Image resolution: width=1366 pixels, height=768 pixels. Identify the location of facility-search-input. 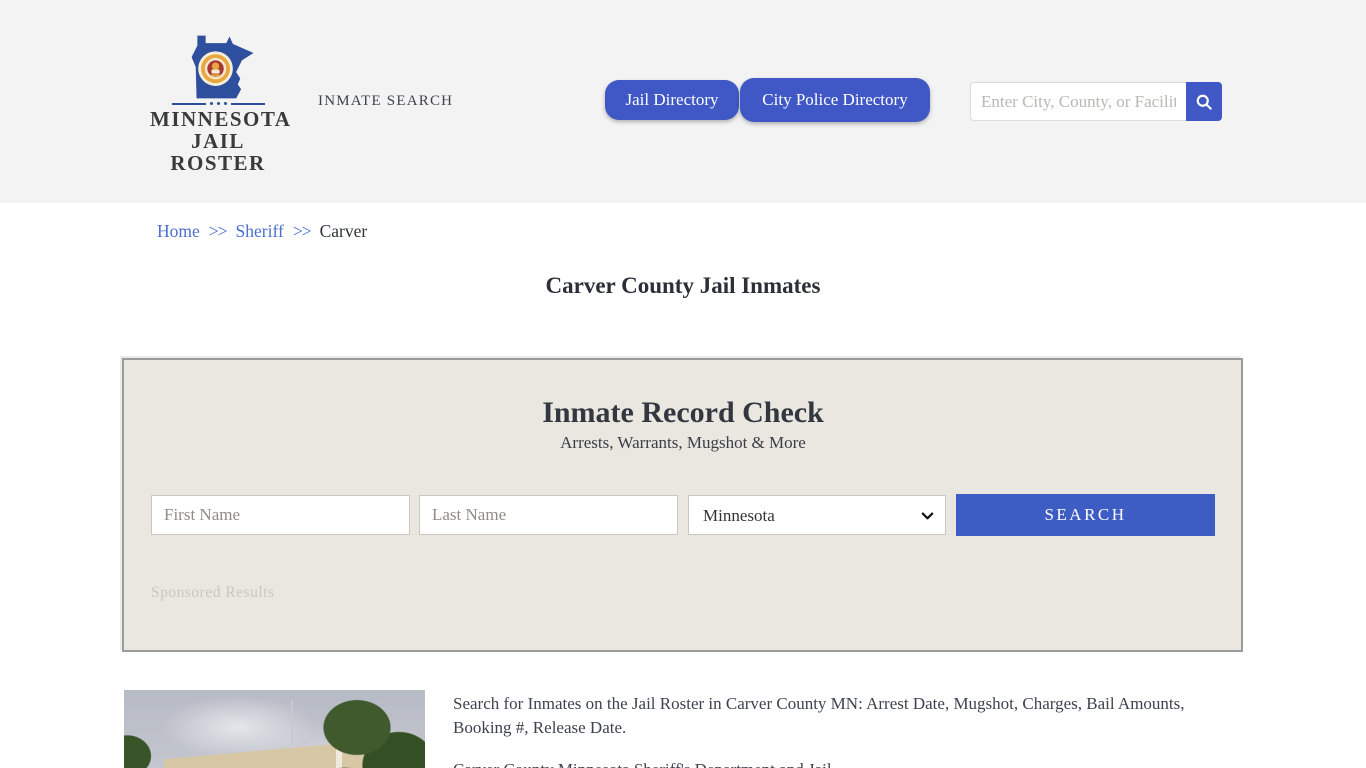
(1078, 101).